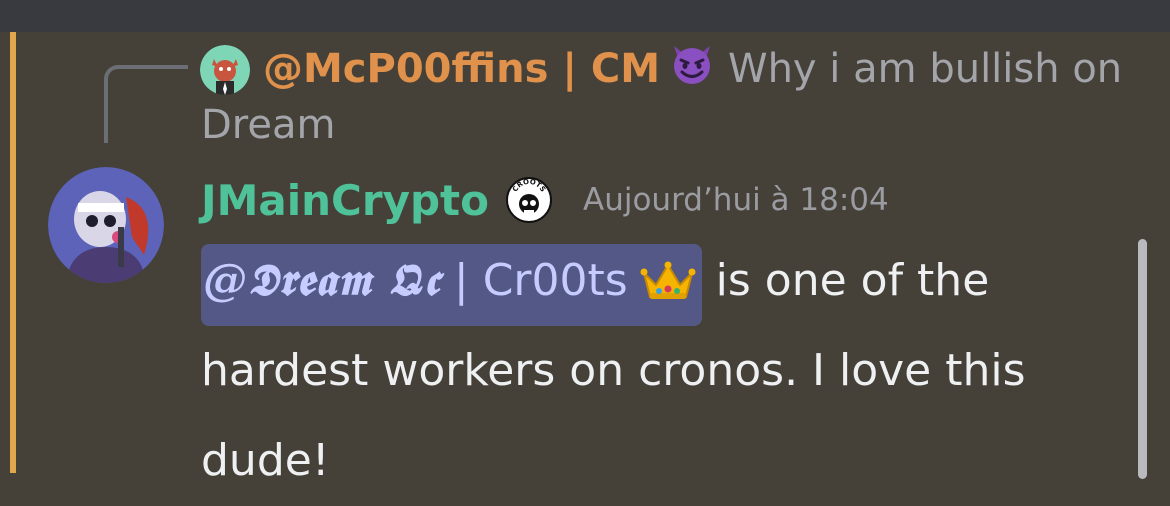  I want to click on reply-connector-line, so click(146, 104).